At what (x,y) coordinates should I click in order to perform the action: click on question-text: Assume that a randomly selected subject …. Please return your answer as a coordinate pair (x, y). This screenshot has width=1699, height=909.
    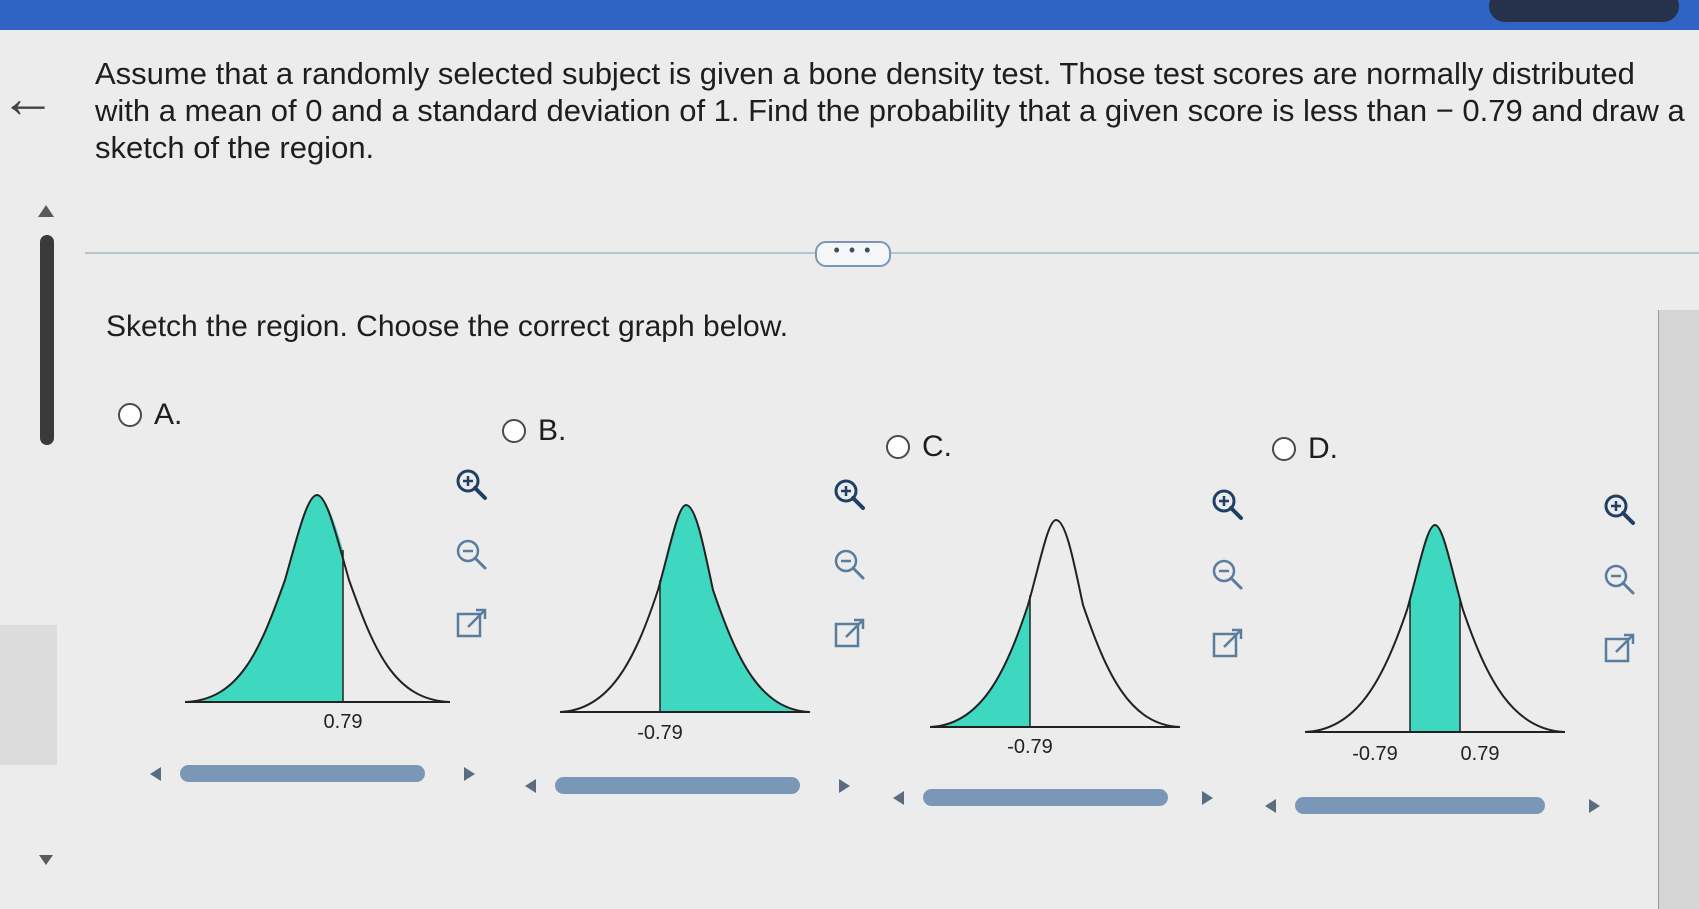
    Looking at the image, I should click on (890, 110).